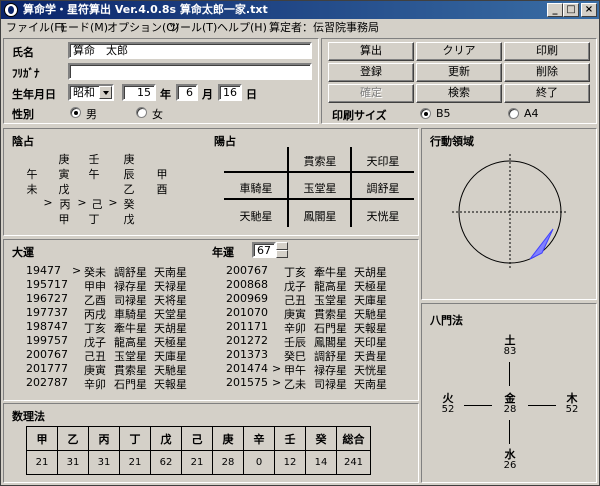  What do you see at coordinates (321, 438) in the screenshot?
I see `suuri-header-cell: 癸` at bounding box center [321, 438].